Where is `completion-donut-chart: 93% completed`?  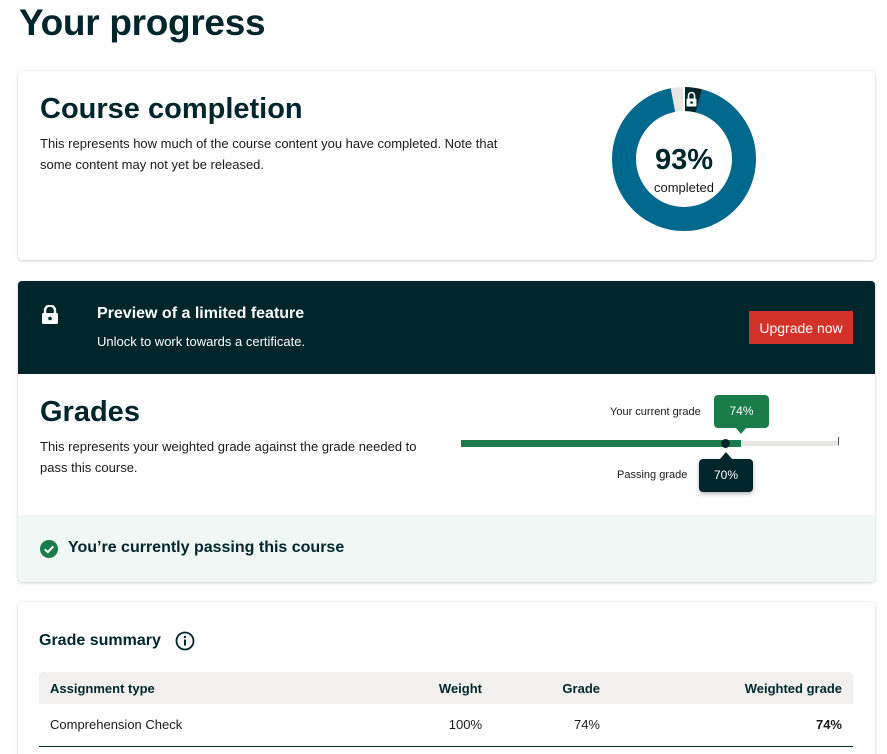 completion-donut-chart: 93% completed is located at coordinates (684, 159).